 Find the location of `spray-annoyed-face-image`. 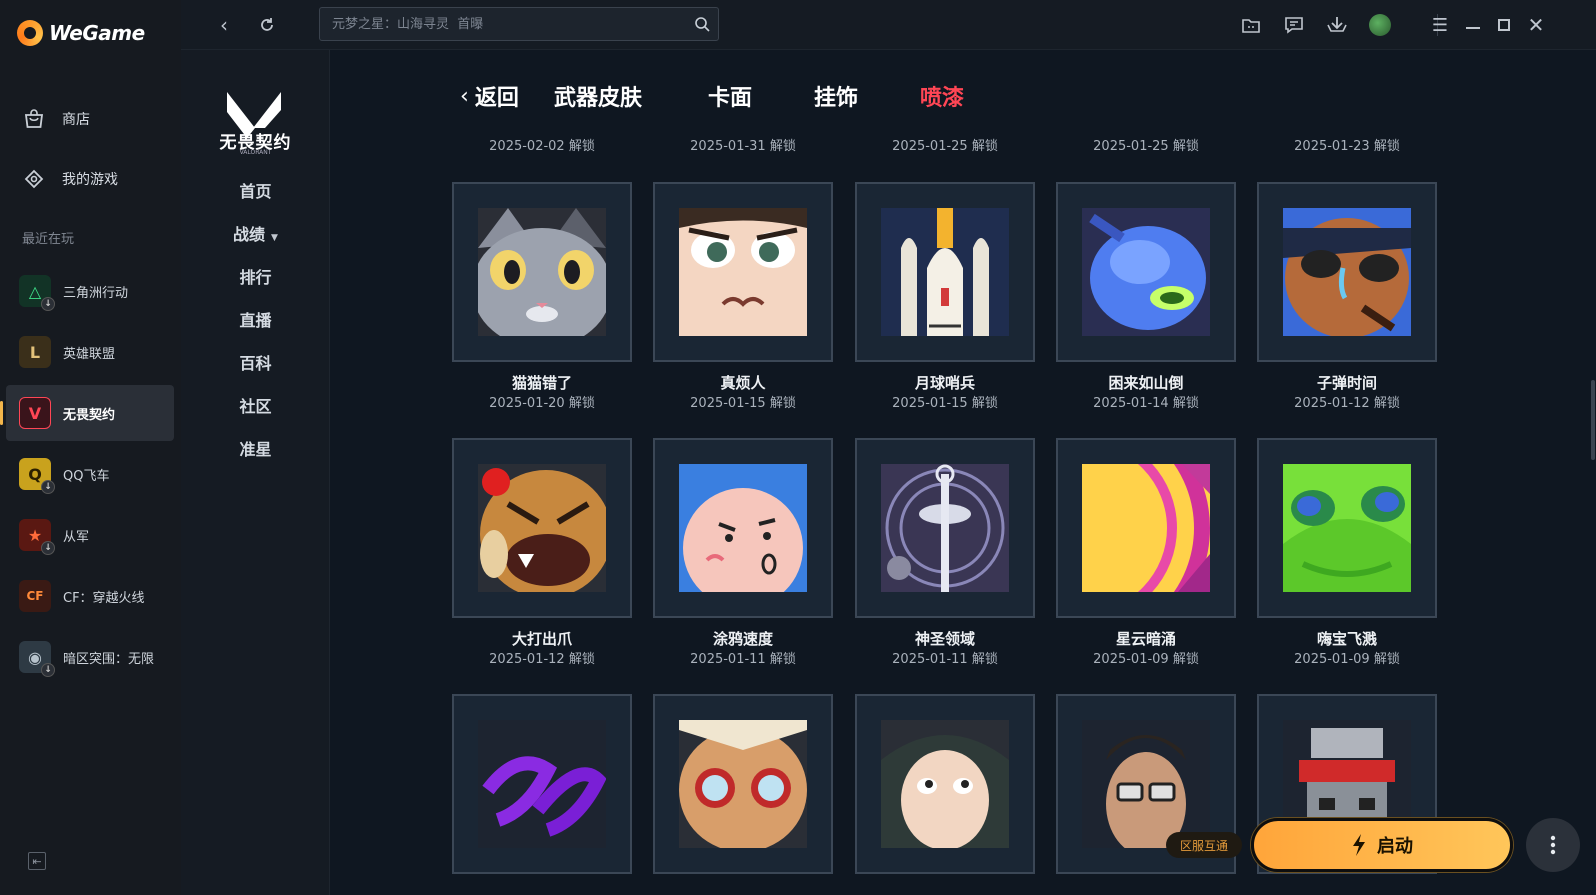

spray-annoyed-face-image is located at coordinates (743, 272).